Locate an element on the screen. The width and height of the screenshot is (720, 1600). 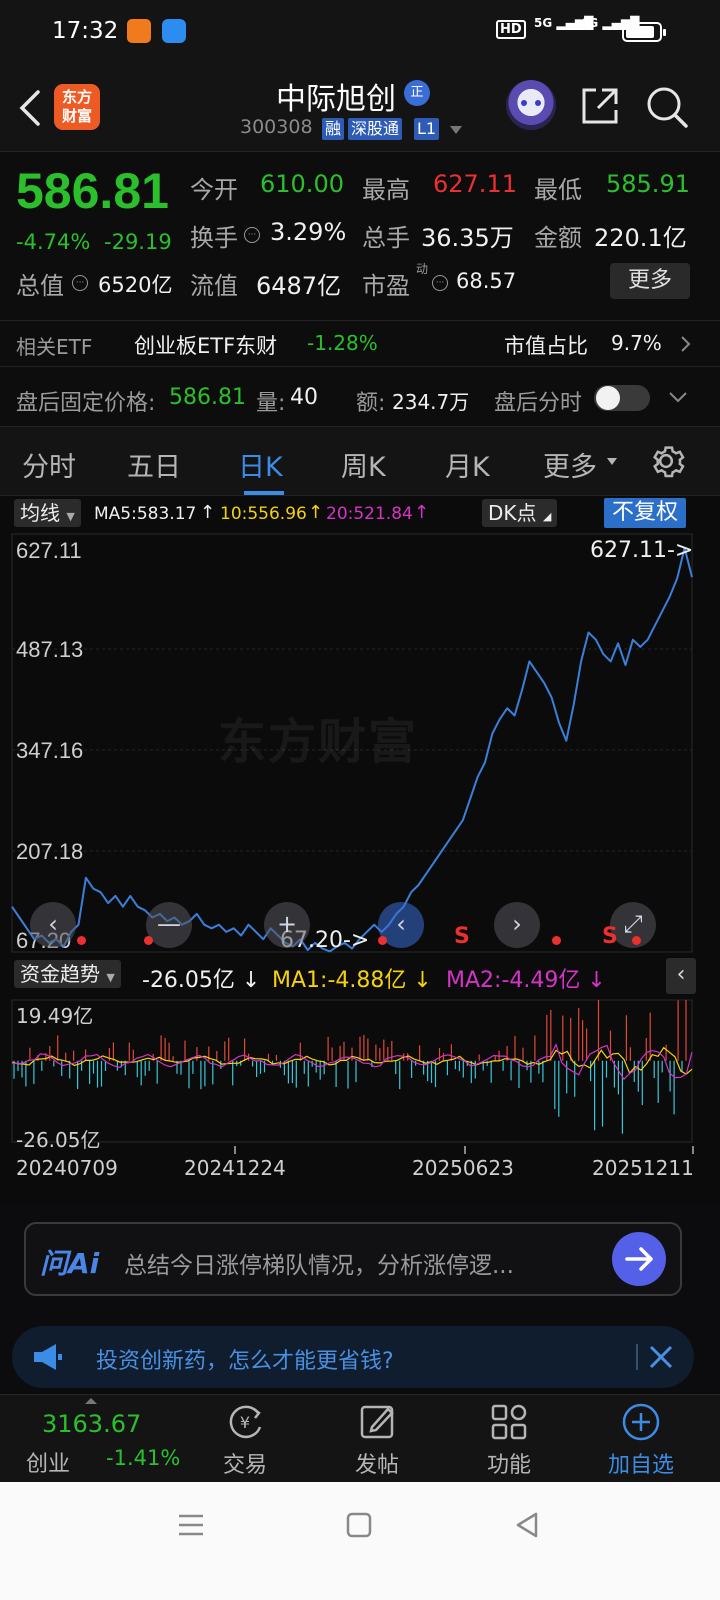
turnover-info-icon: ··· is located at coordinates (252, 233).